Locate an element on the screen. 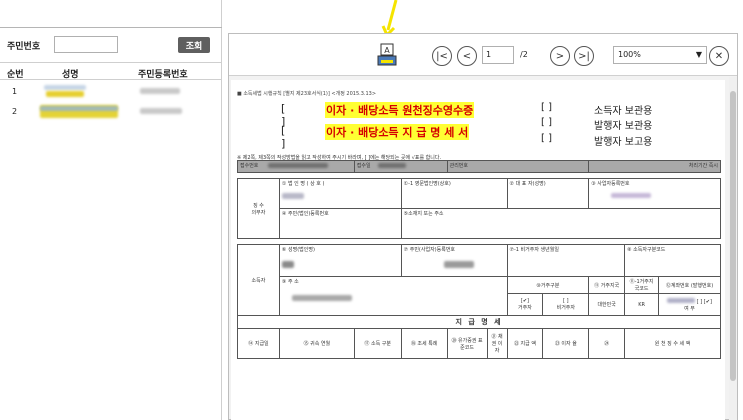 The image size is (743, 420). country-code-value: KR is located at coordinates (641, 304).